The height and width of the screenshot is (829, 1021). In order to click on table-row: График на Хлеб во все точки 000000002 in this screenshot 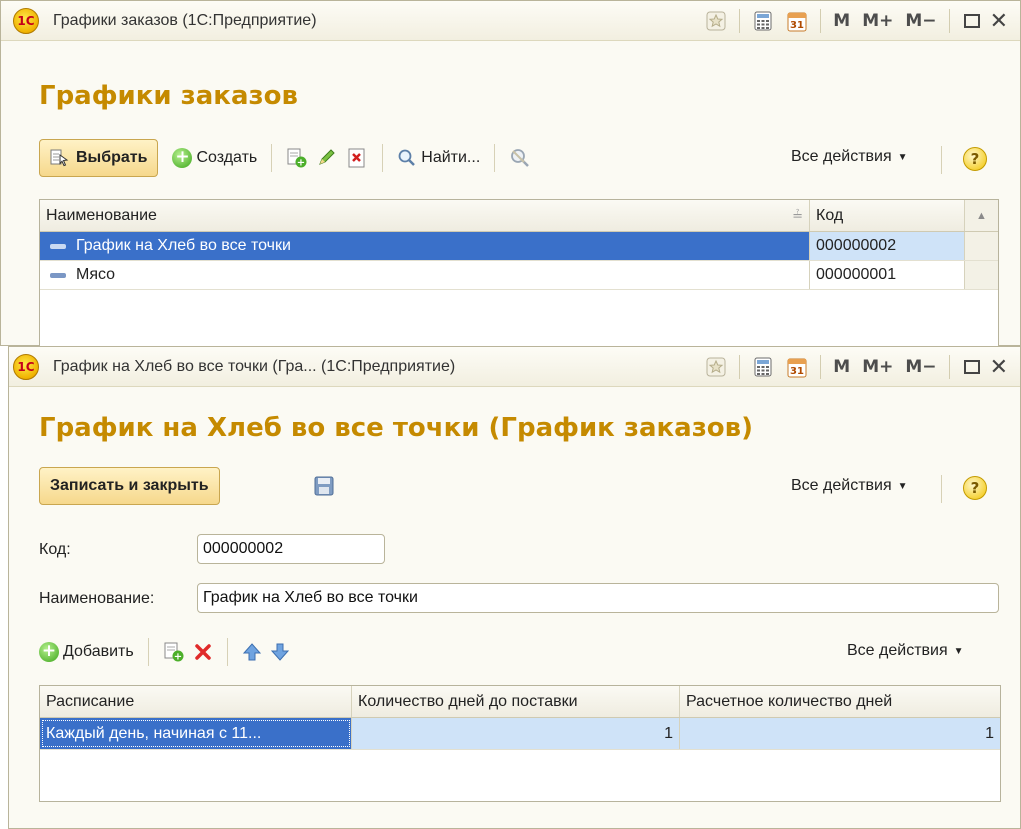, I will do `click(519, 246)`.